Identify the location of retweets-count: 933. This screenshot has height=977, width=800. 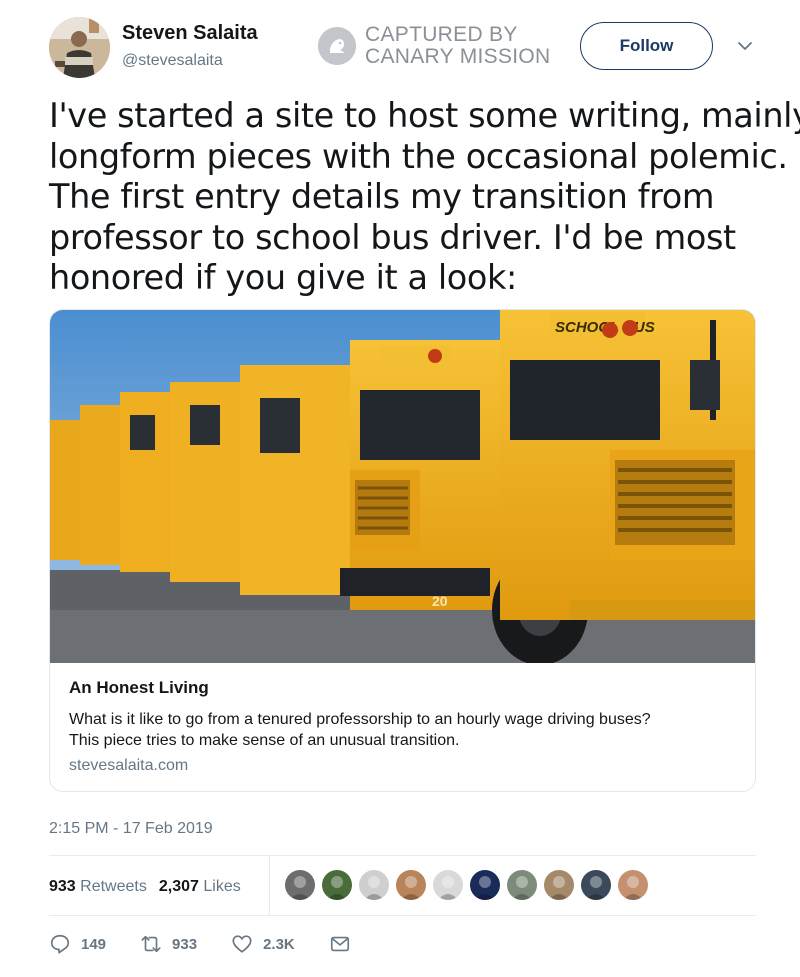
(62, 886).